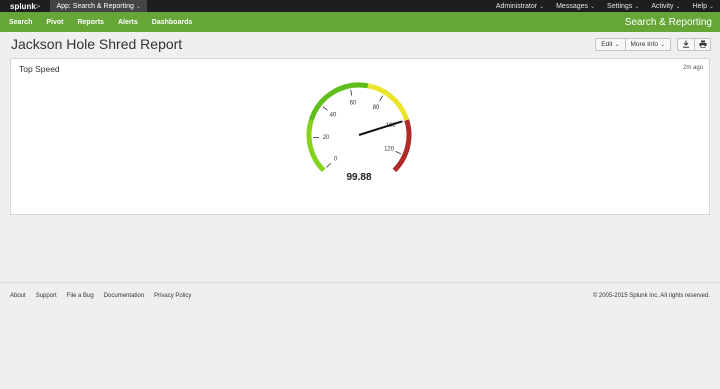  Describe the element at coordinates (575, 6) in the screenshot. I see `messages-menu: Messages ⌄` at that location.